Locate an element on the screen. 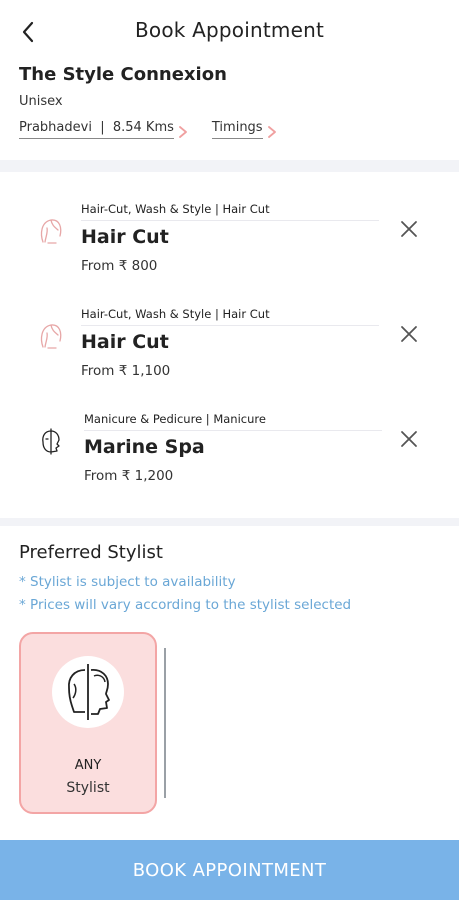 The image size is (459, 900). salon-type: Unisex is located at coordinates (41, 101).